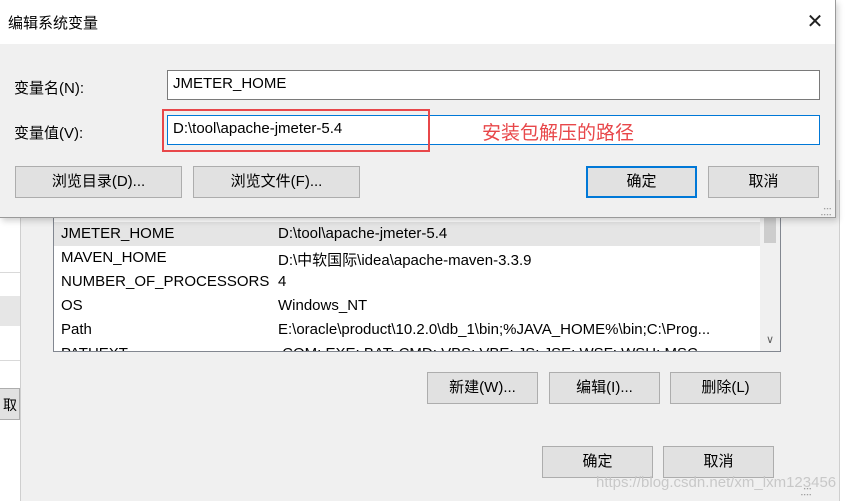  I want to click on variable-value-label: 变量值(V):, so click(49, 133).